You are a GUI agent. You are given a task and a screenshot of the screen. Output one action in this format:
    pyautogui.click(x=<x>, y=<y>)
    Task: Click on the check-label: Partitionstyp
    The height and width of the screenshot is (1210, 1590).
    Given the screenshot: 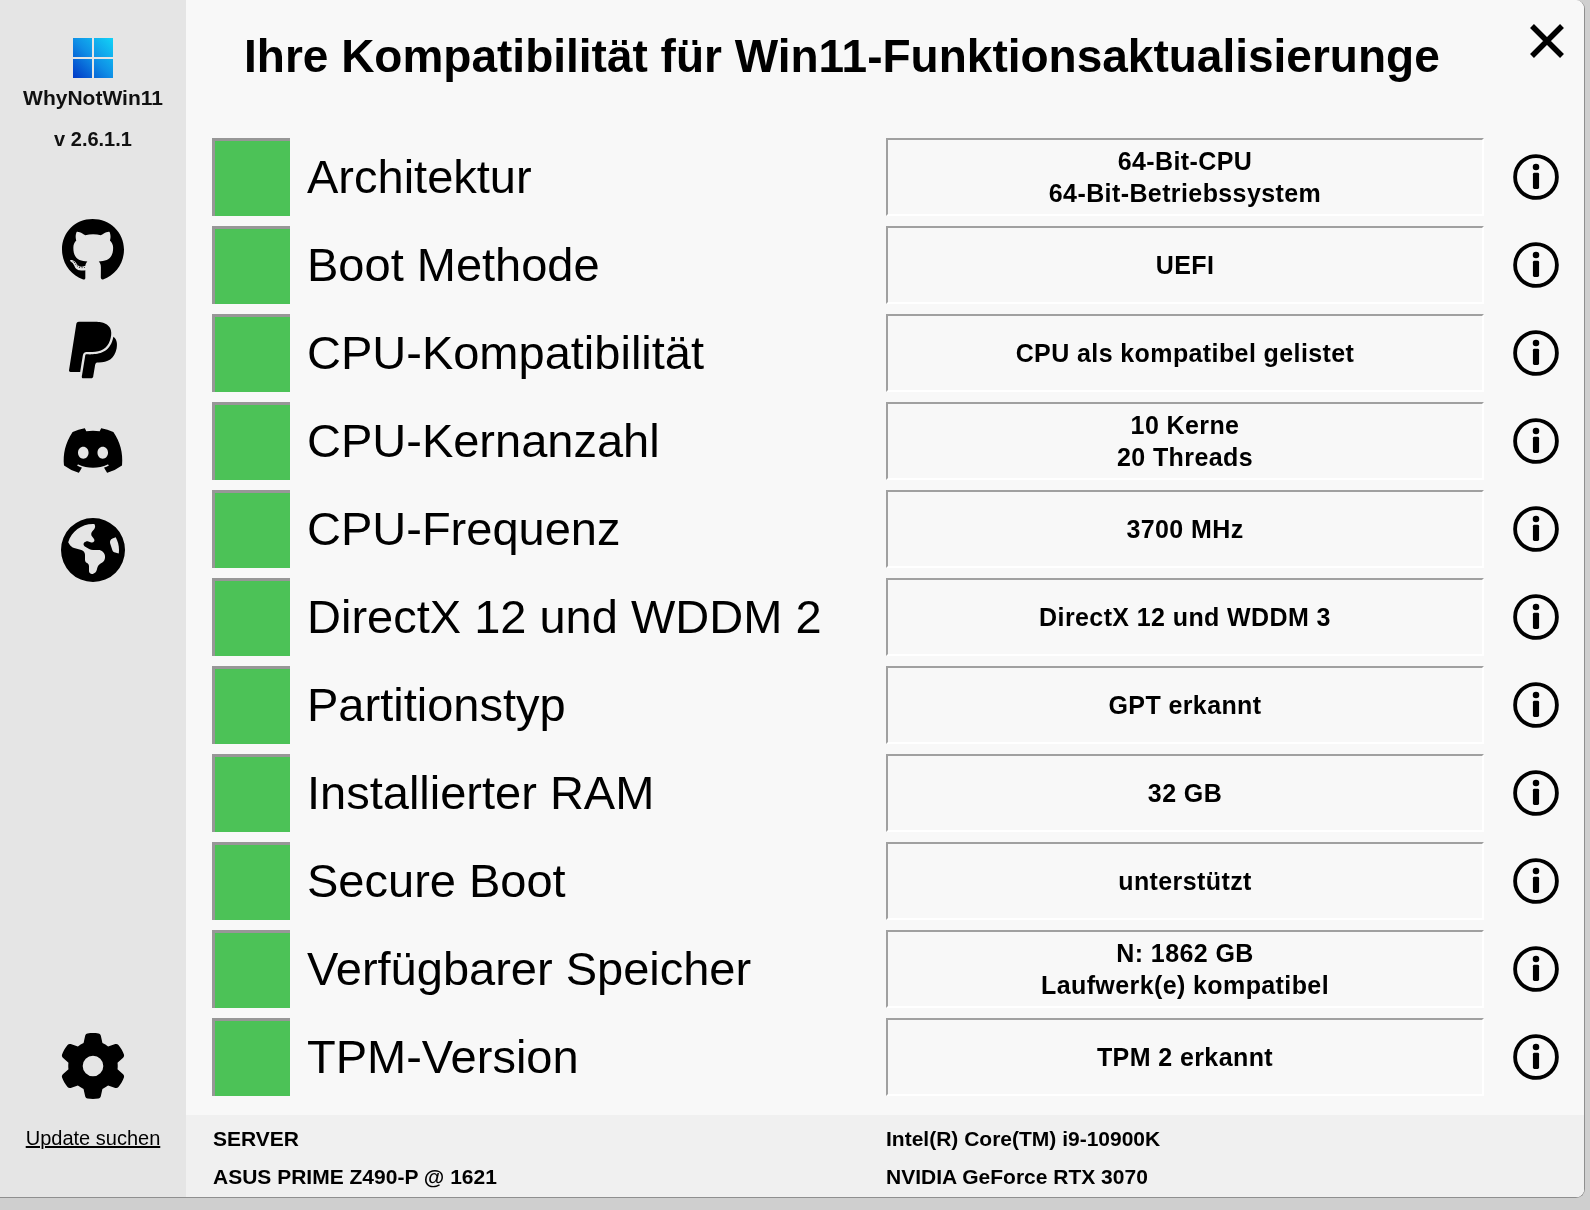 What is the action you would take?
    pyautogui.click(x=436, y=705)
    